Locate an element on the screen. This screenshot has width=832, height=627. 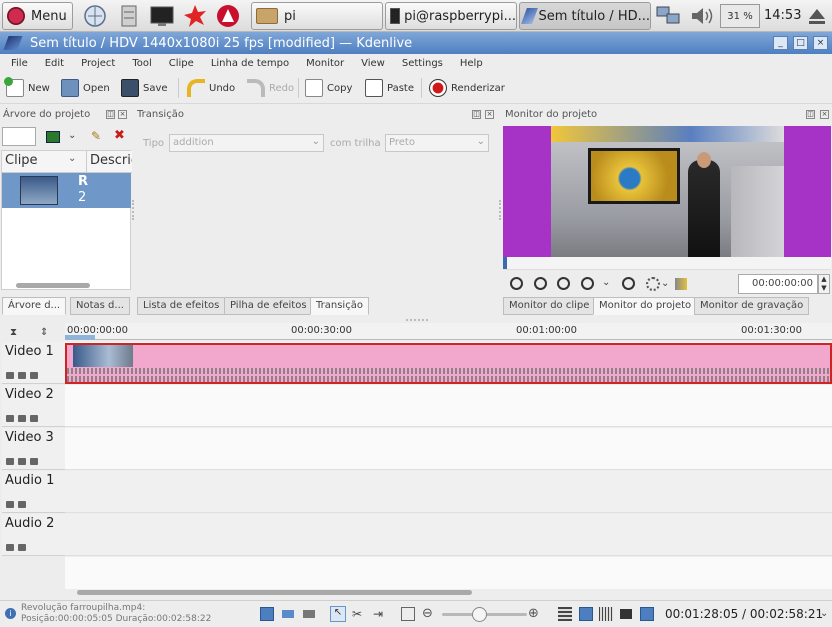
timeline-scroll-track is located at coordinates (448, 593).